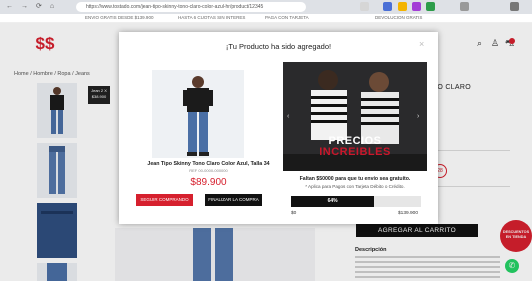  What do you see at coordinates (355, 116) in the screenshot?
I see `promo-banner: PRECIOS INCREIBLES ‹ ›` at bounding box center [355, 116].